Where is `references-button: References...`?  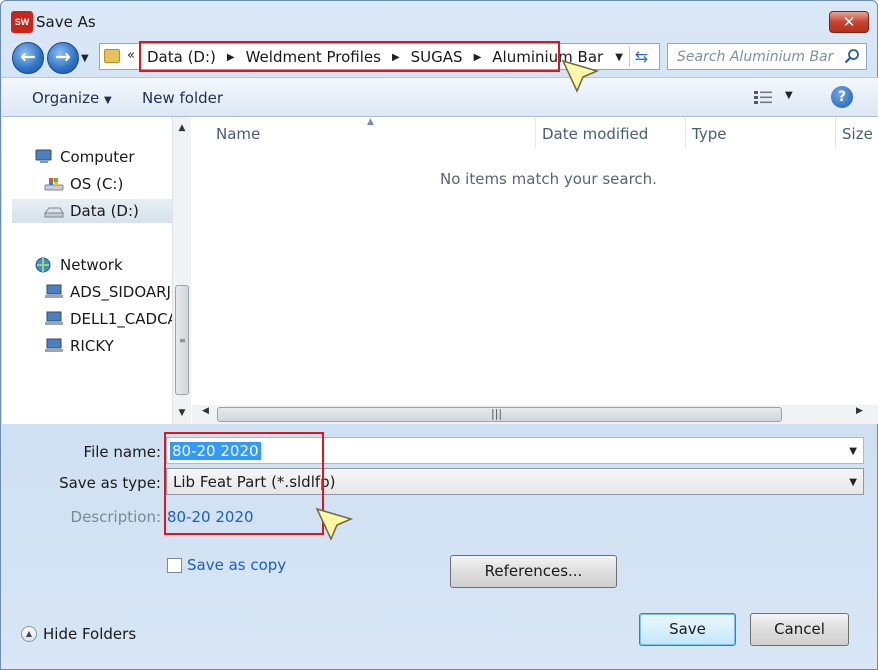
references-button: References... is located at coordinates (533, 571).